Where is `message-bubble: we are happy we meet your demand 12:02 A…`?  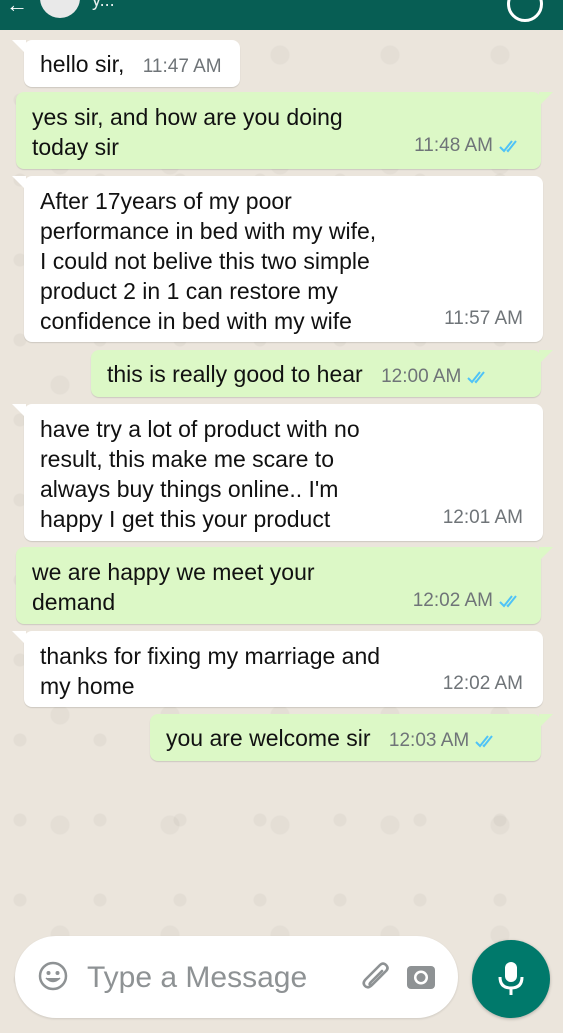 message-bubble: we are happy we meet your demand 12:02 A… is located at coordinates (284, 585).